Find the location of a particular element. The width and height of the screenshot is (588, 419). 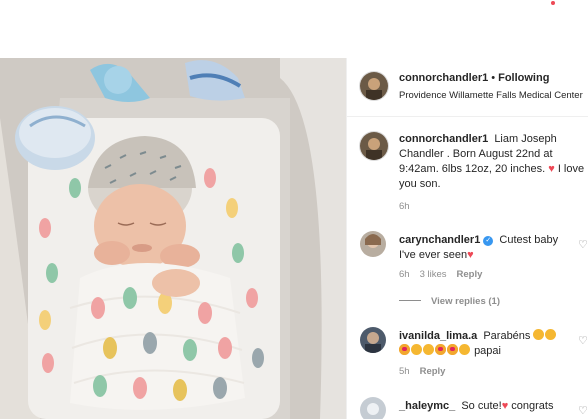

comment-body: So cute! is located at coordinates (481, 406).